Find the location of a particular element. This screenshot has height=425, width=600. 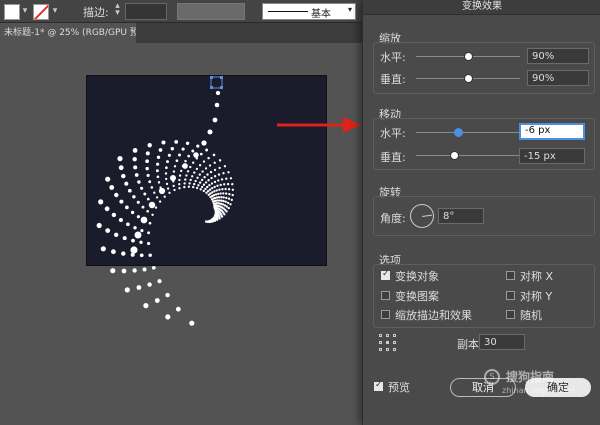

fill-swatch-icon is located at coordinates (12, 12).